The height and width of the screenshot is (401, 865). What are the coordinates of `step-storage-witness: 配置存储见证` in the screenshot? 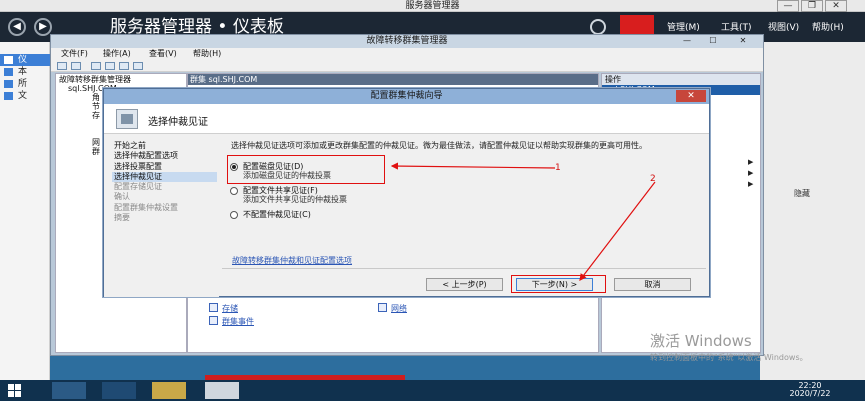 It's located at (138, 186).